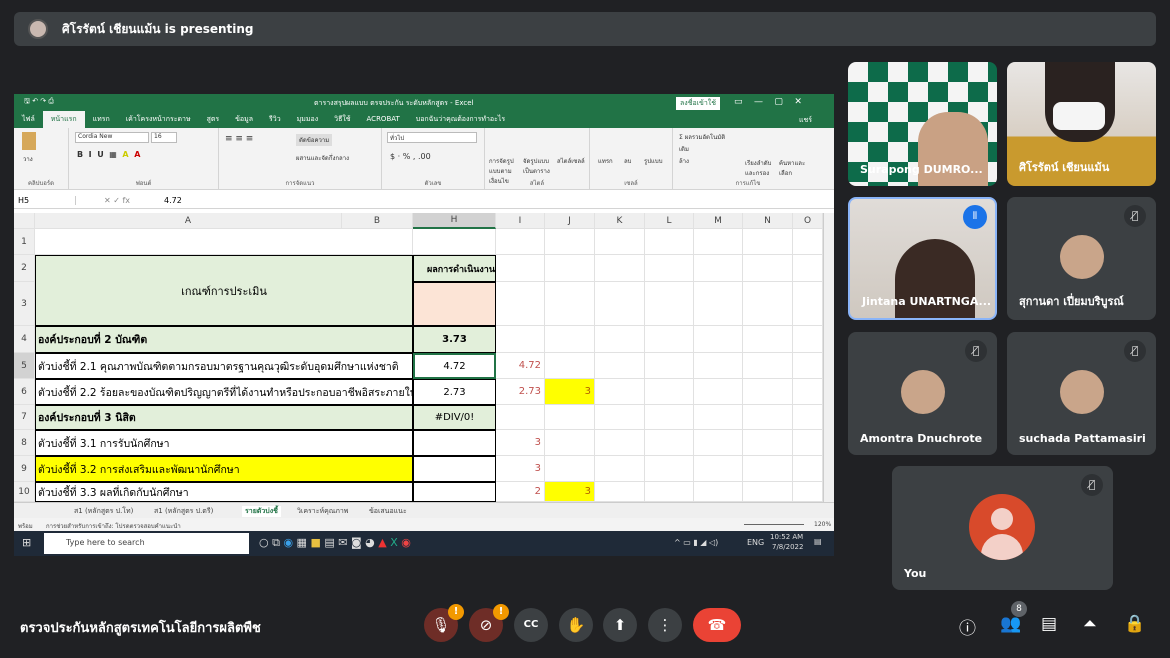 The width and height of the screenshot is (1170, 658). Describe the element at coordinates (570, 221) in the screenshot. I see `column-header: J` at that location.